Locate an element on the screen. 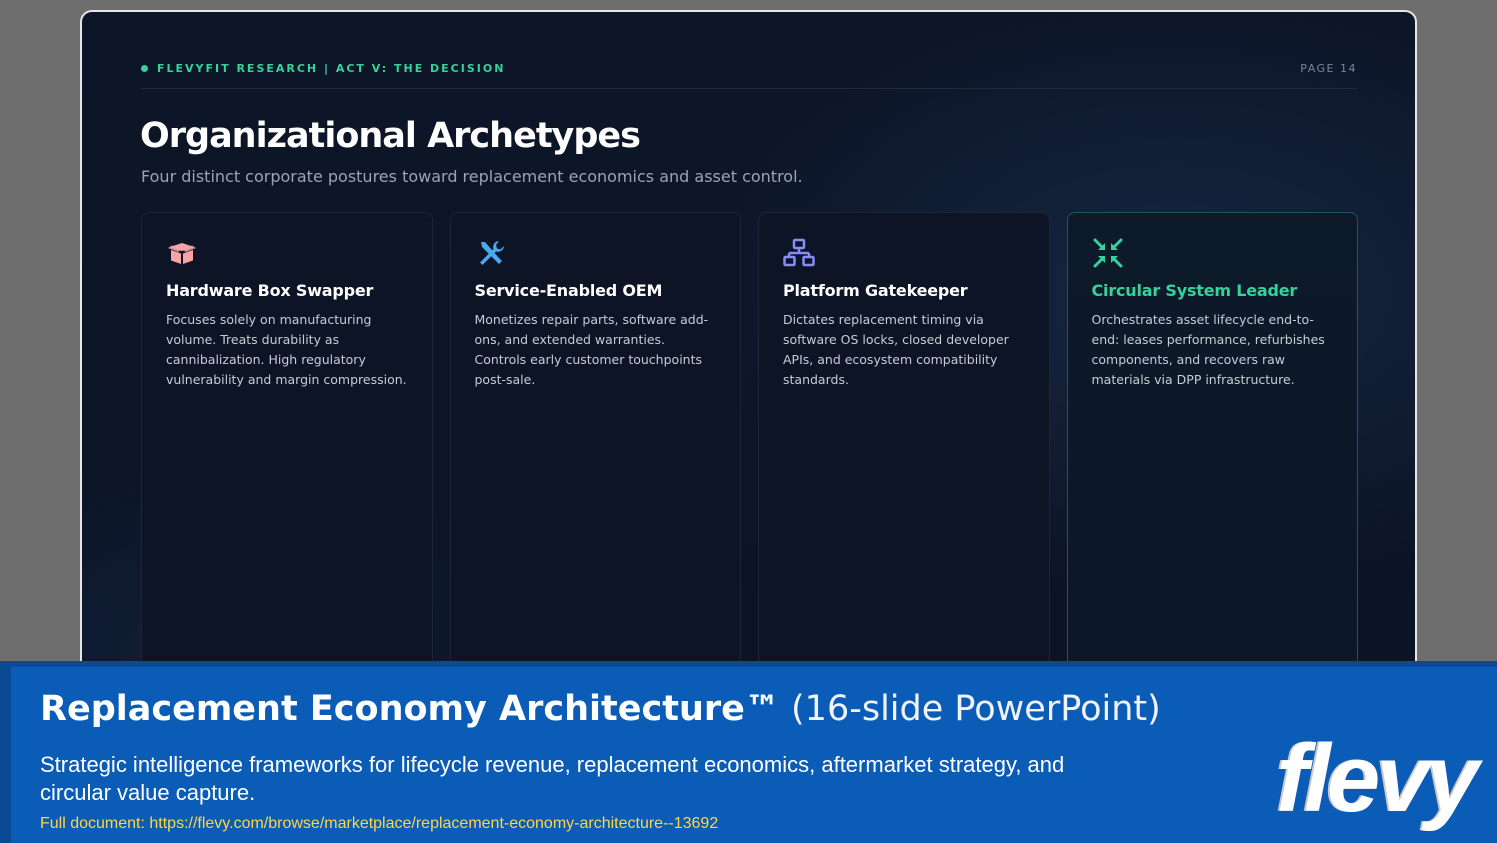  card-title: Circular System Leader is located at coordinates (1194, 290).